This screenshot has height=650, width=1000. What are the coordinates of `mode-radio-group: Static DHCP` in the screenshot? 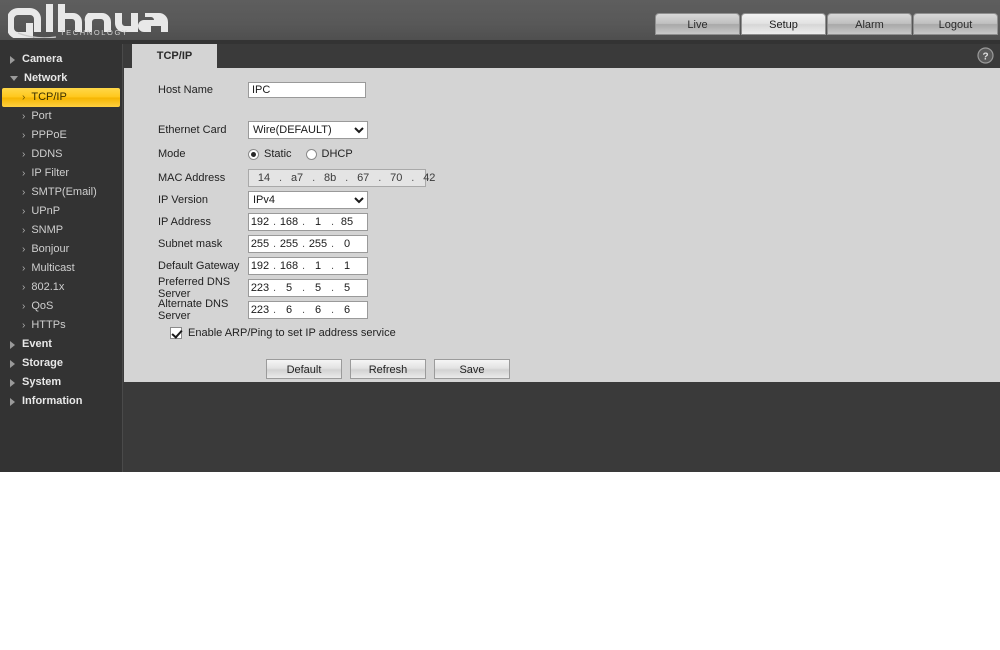 It's located at (307, 154).